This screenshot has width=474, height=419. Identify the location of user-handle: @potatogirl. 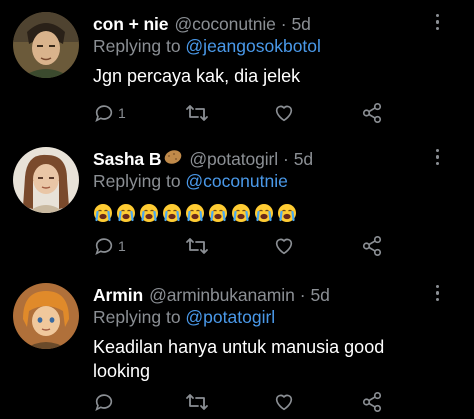
(233, 159).